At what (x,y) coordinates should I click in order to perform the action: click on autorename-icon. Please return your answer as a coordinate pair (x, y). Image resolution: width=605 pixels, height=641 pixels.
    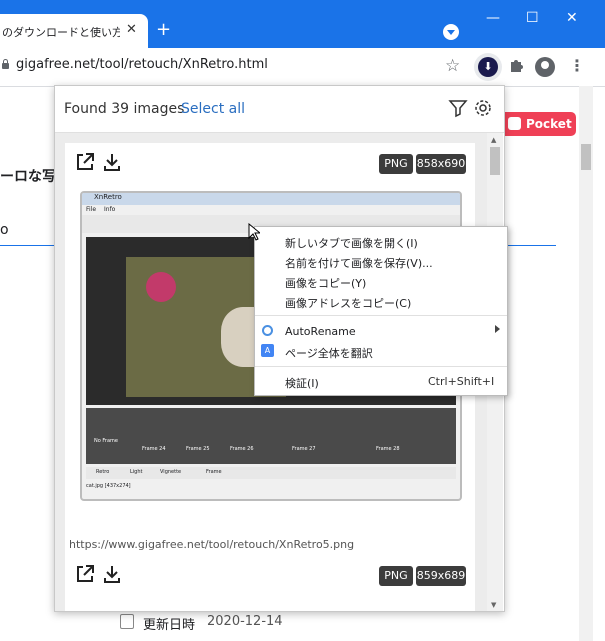
    Looking at the image, I should click on (267, 330).